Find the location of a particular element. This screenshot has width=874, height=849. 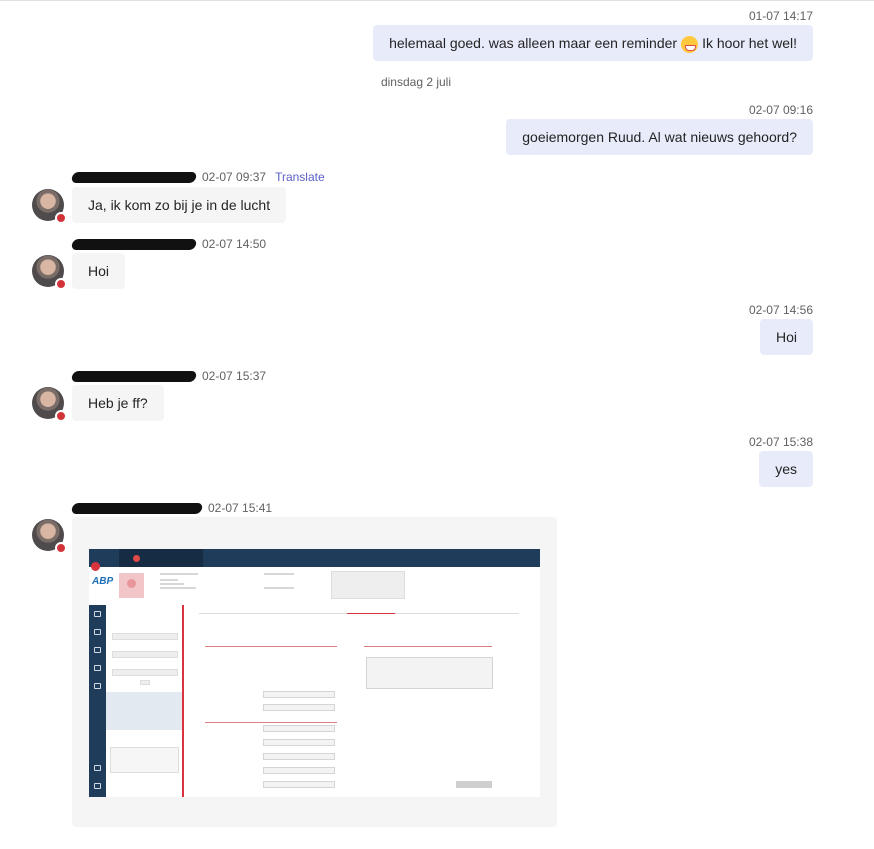

grinning-face-emoji is located at coordinates (690, 44).